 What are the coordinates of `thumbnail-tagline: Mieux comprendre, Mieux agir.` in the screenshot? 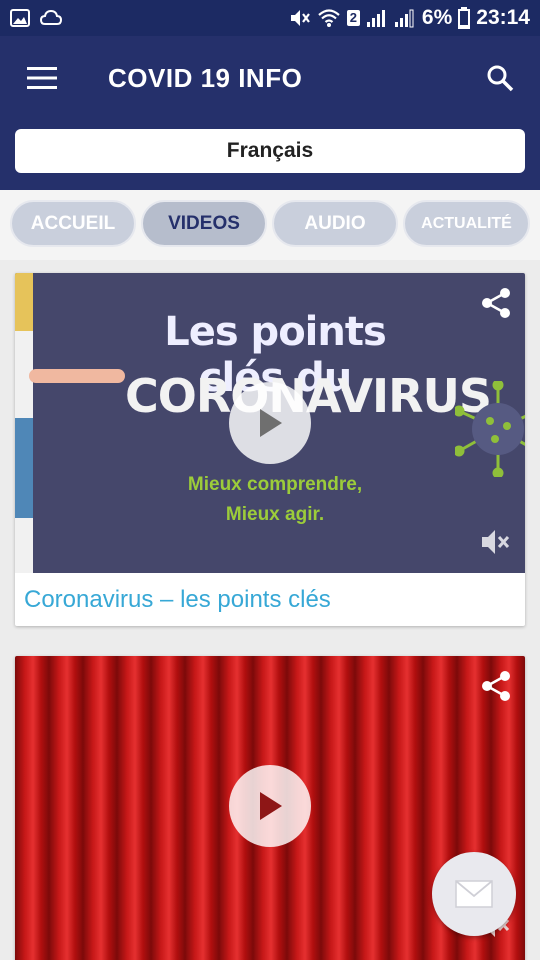 It's located at (275, 500).